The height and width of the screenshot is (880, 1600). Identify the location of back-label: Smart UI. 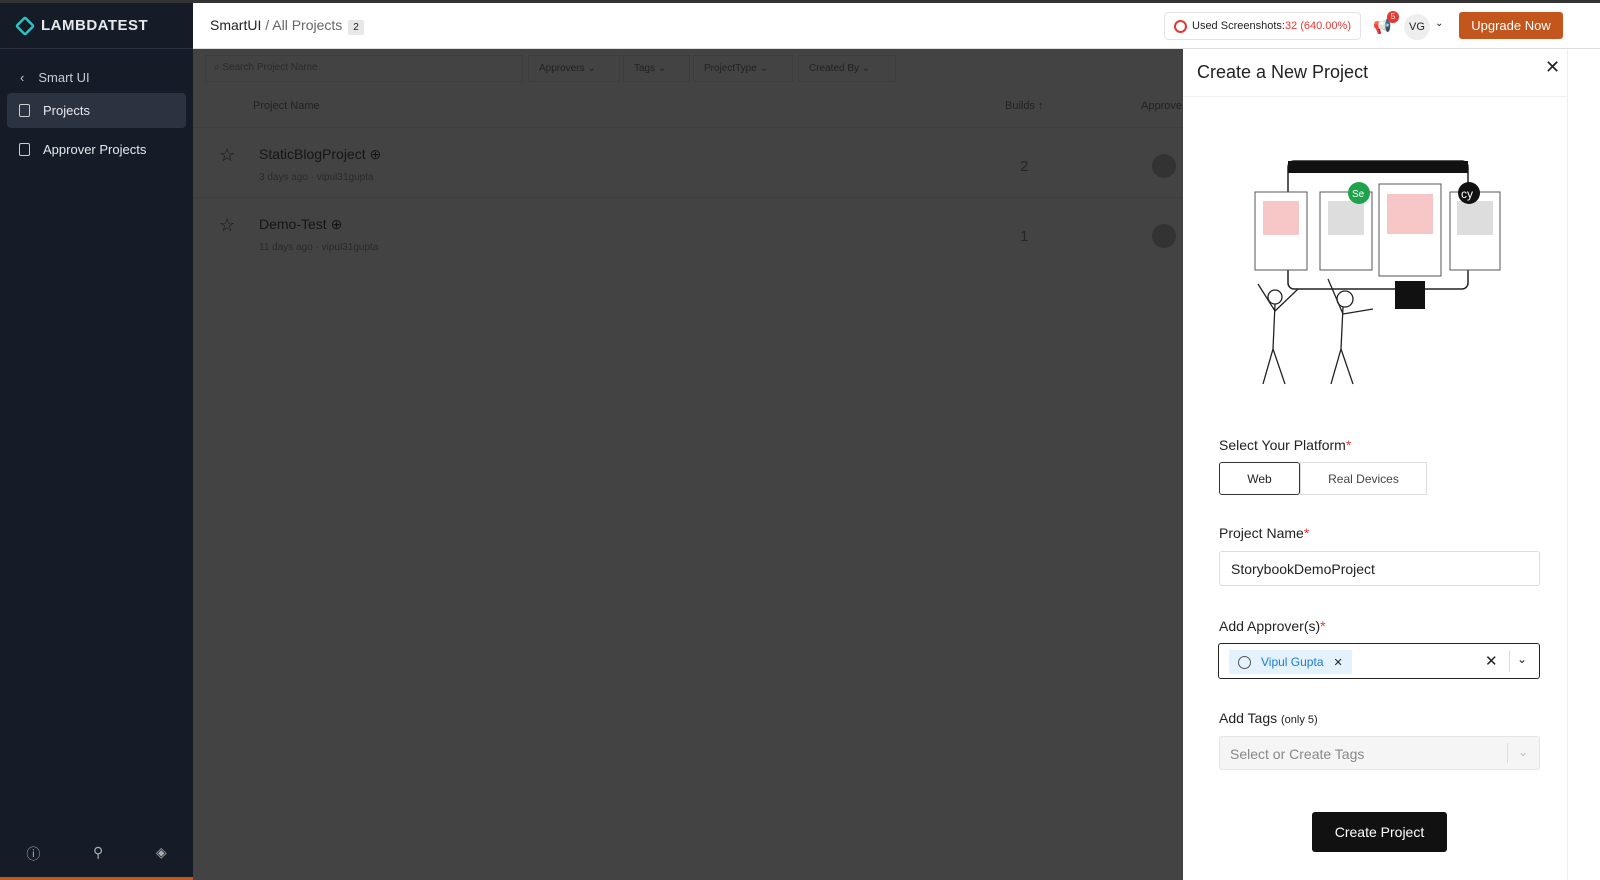
(64, 77).